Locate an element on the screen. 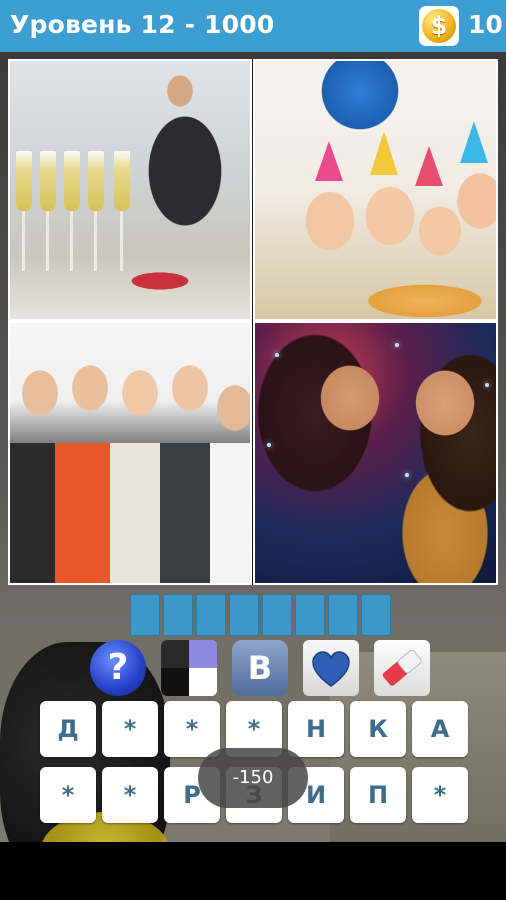 This screenshot has height=900, width=506. hint-question-icon: ? is located at coordinates (118, 668).